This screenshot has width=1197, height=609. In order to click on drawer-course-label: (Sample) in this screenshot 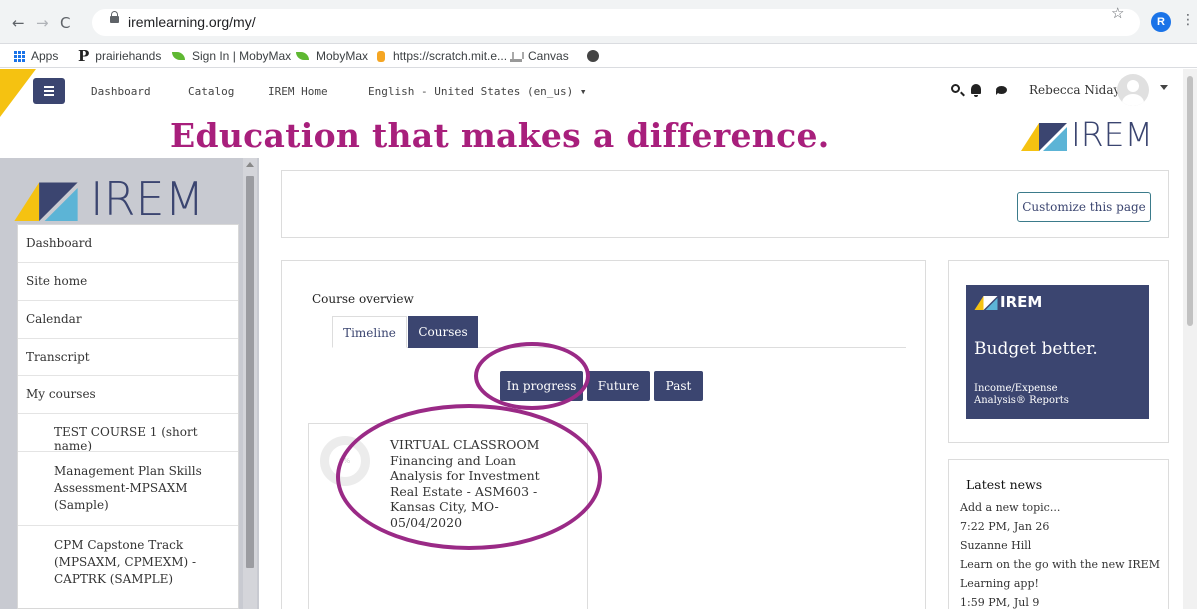, I will do `click(81, 505)`.